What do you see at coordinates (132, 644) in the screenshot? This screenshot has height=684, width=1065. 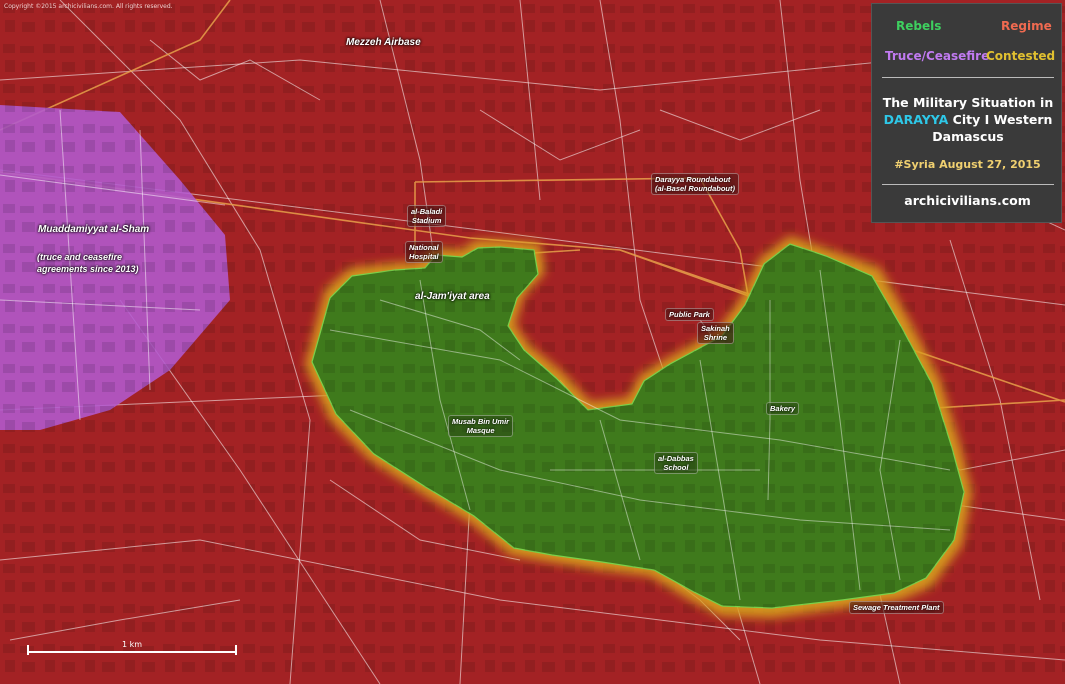 I see `scale-label: 1 km` at bounding box center [132, 644].